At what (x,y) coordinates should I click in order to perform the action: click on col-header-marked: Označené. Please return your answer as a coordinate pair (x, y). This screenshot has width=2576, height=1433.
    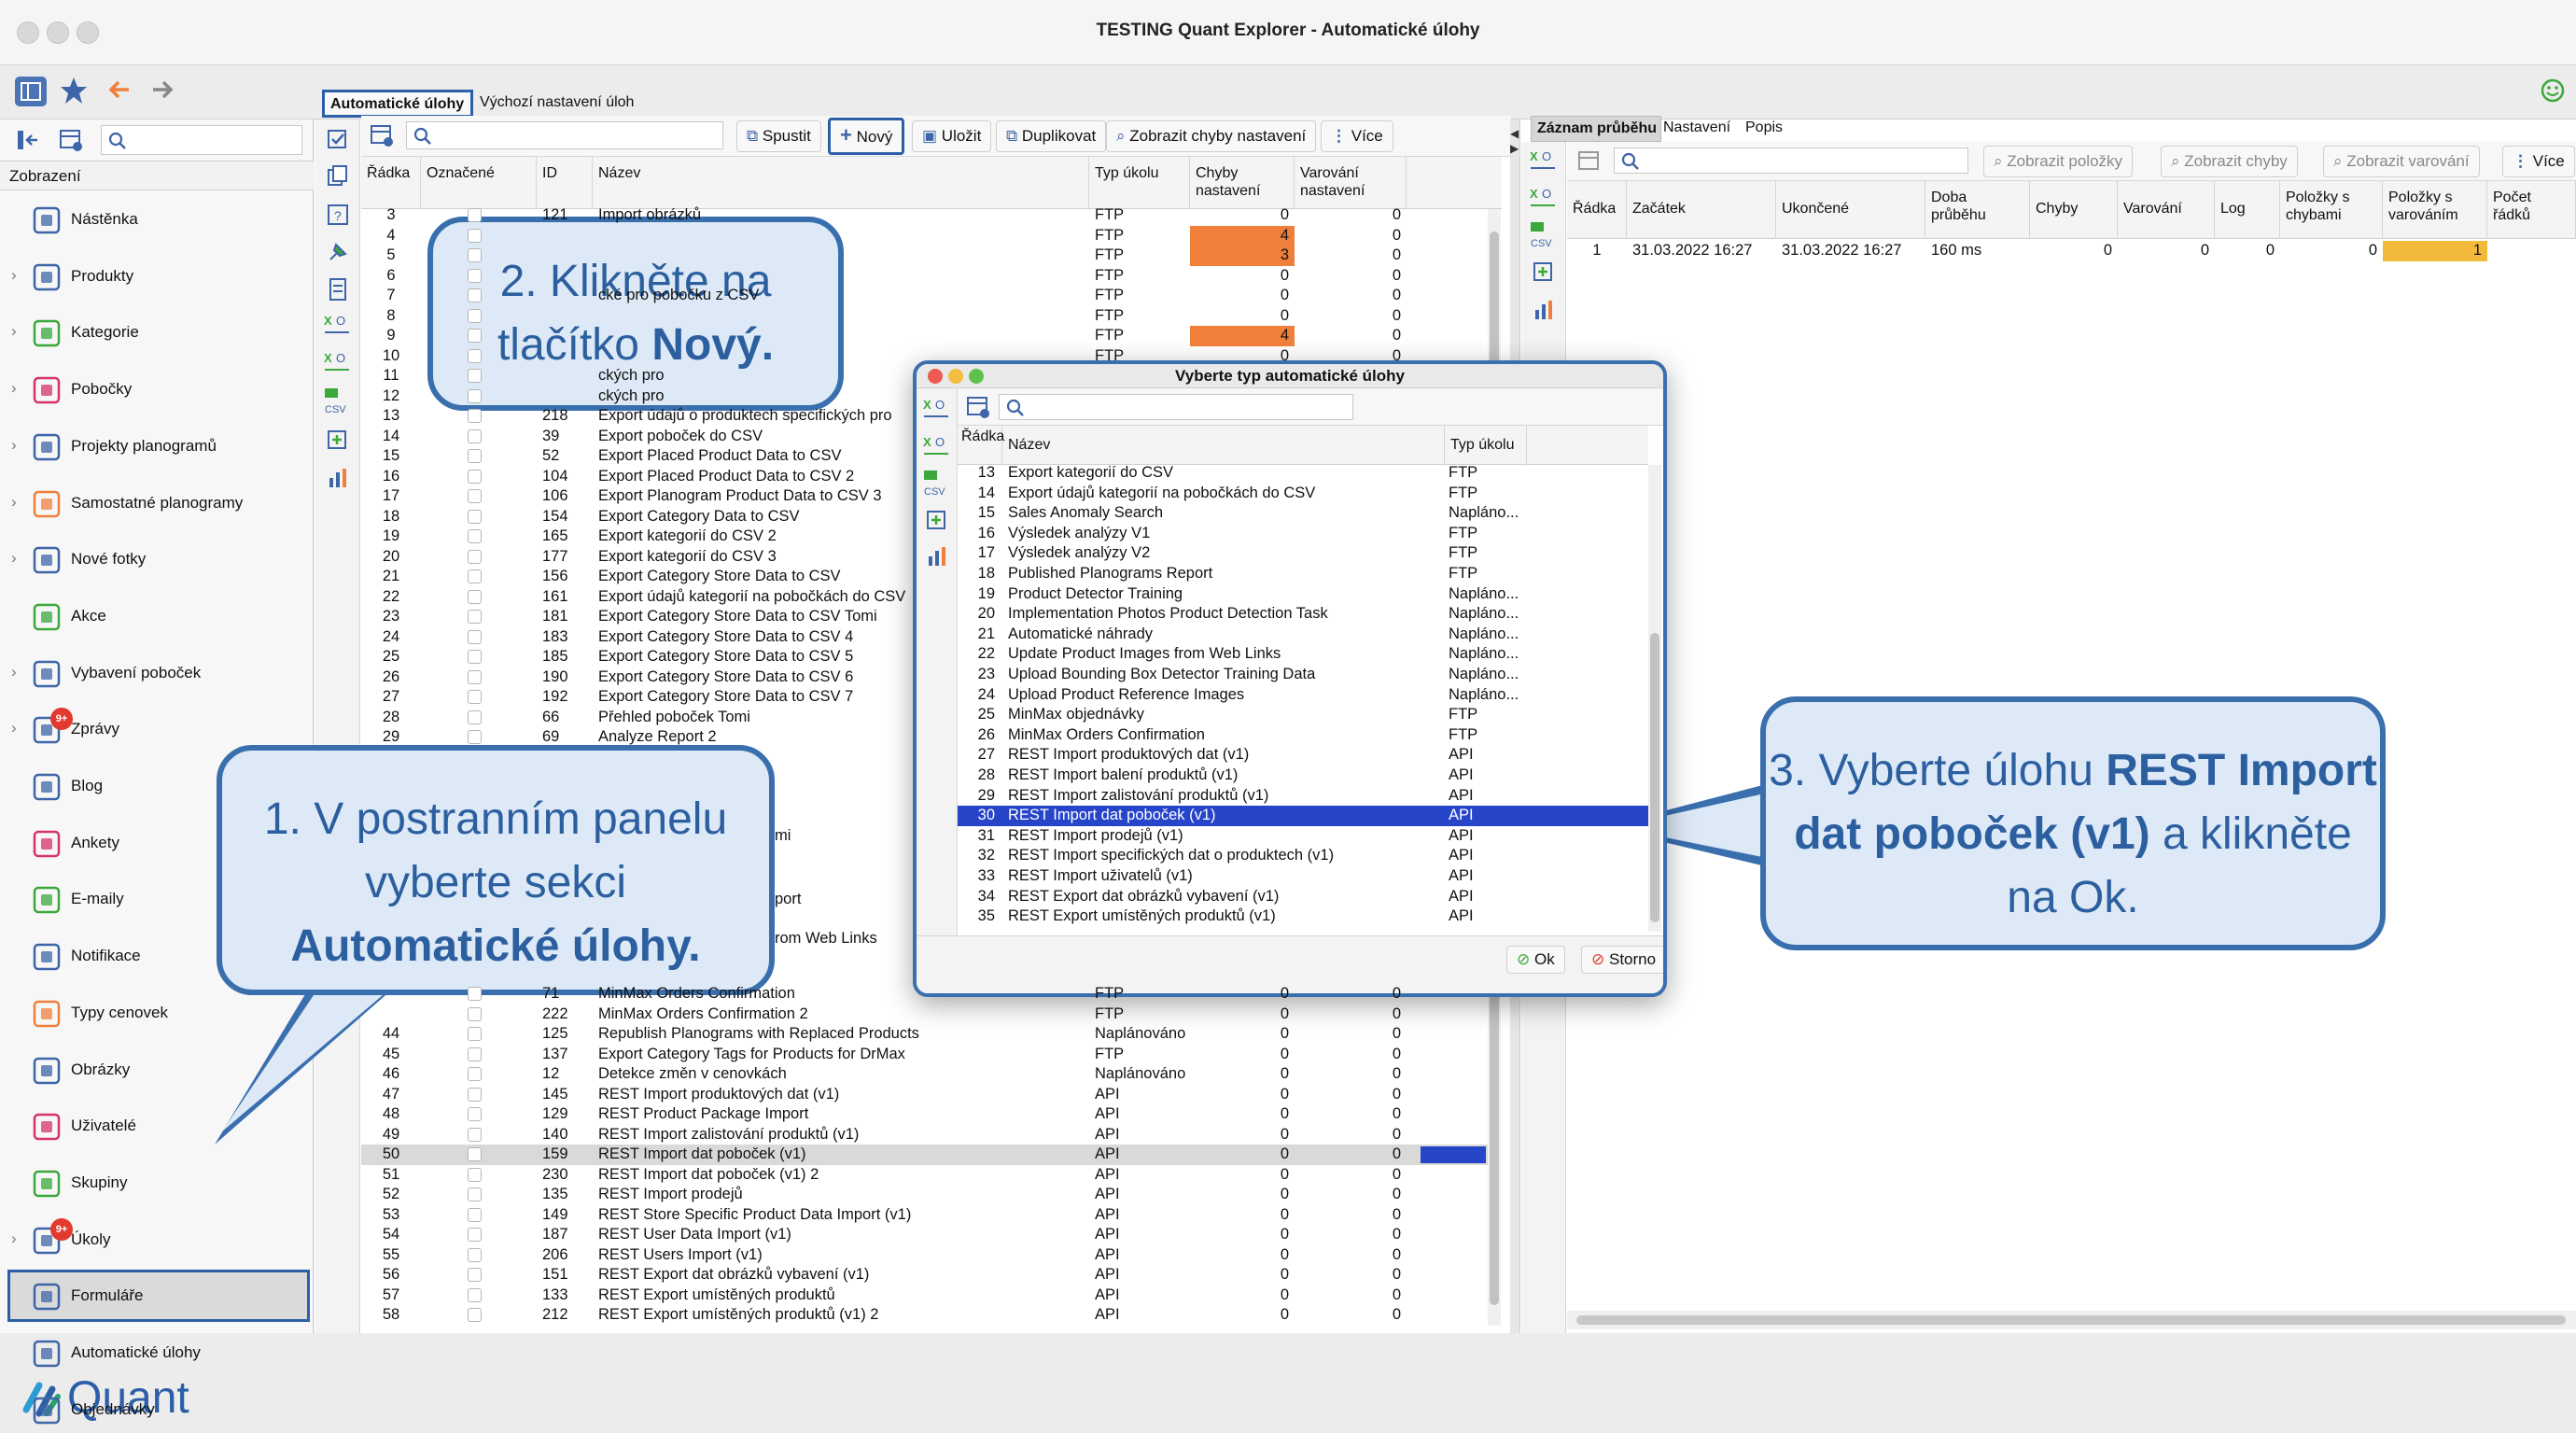
    Looking at the image, I should click on (479, 183).